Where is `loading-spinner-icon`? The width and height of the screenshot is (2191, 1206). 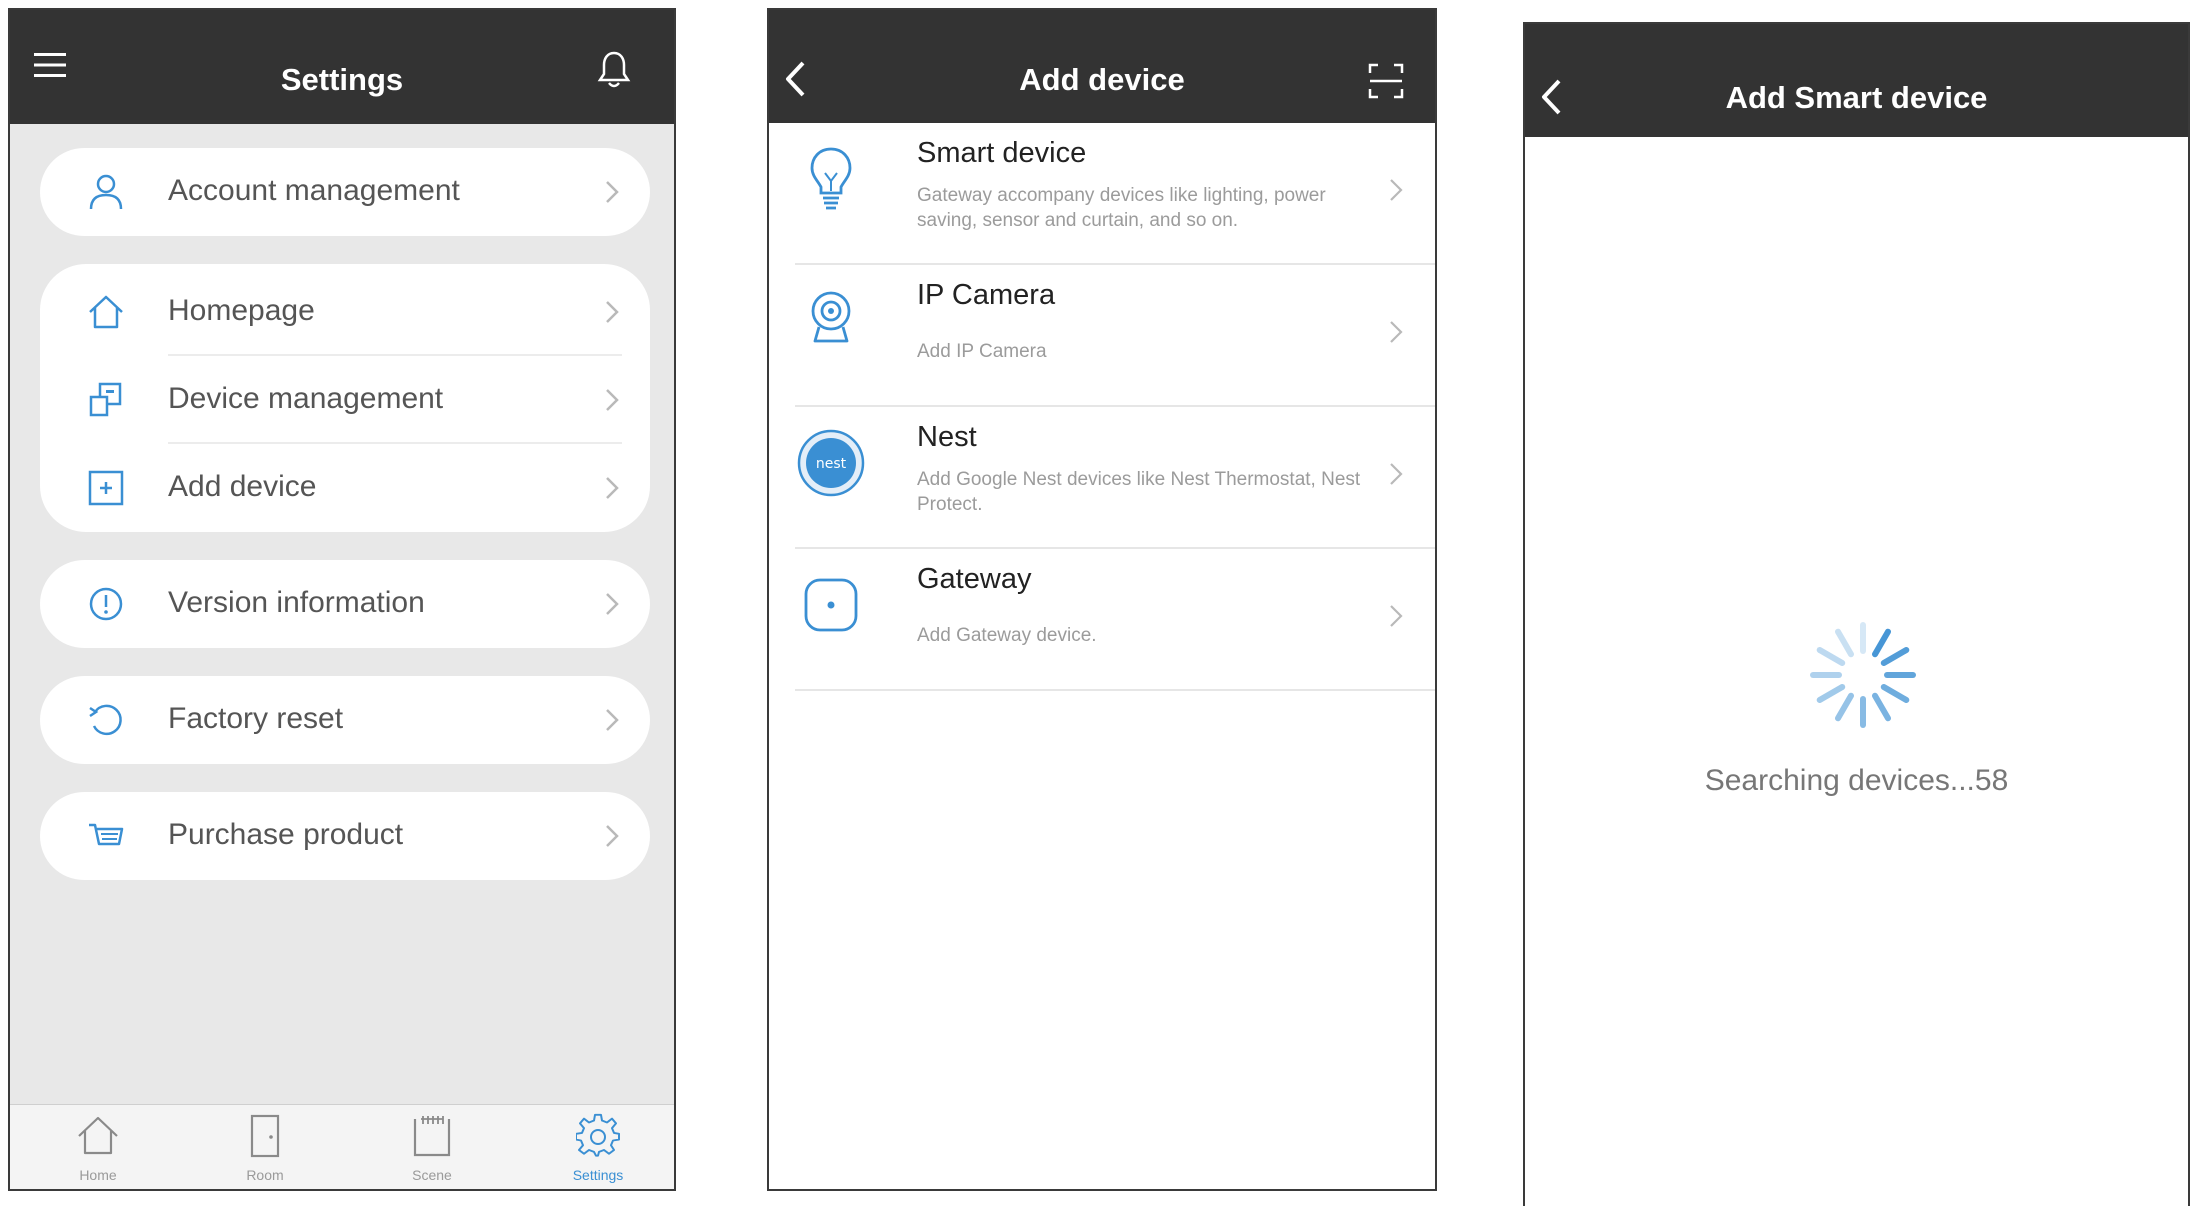
loading-spinner-icon is located at coordinates (1863, 675).